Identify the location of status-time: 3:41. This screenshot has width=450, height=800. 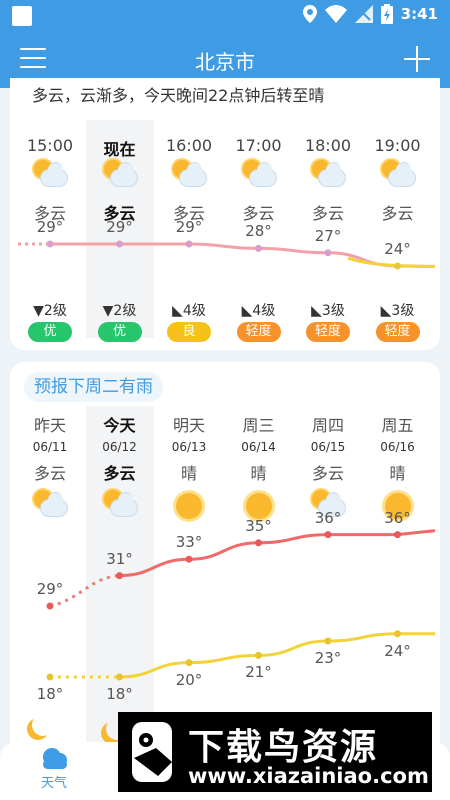
(419, 14).